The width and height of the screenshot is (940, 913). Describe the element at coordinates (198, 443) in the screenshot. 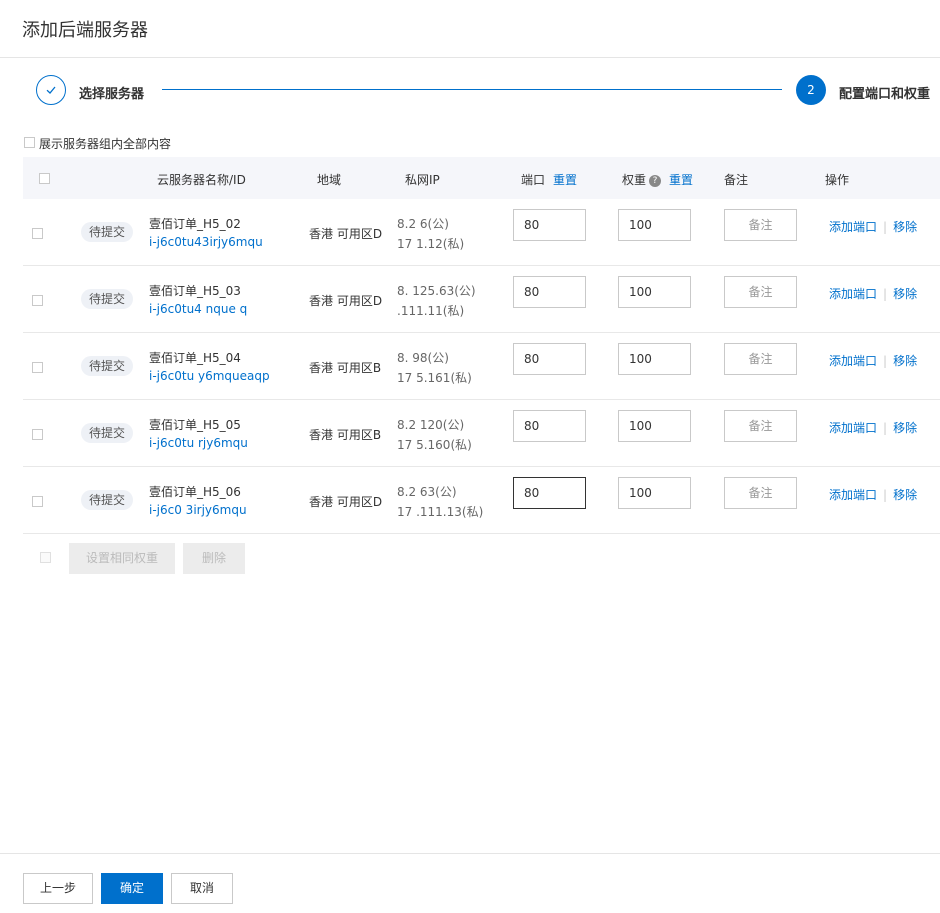

I see `server-id-link: i-j6c0tu rjy6mqu` at that location.